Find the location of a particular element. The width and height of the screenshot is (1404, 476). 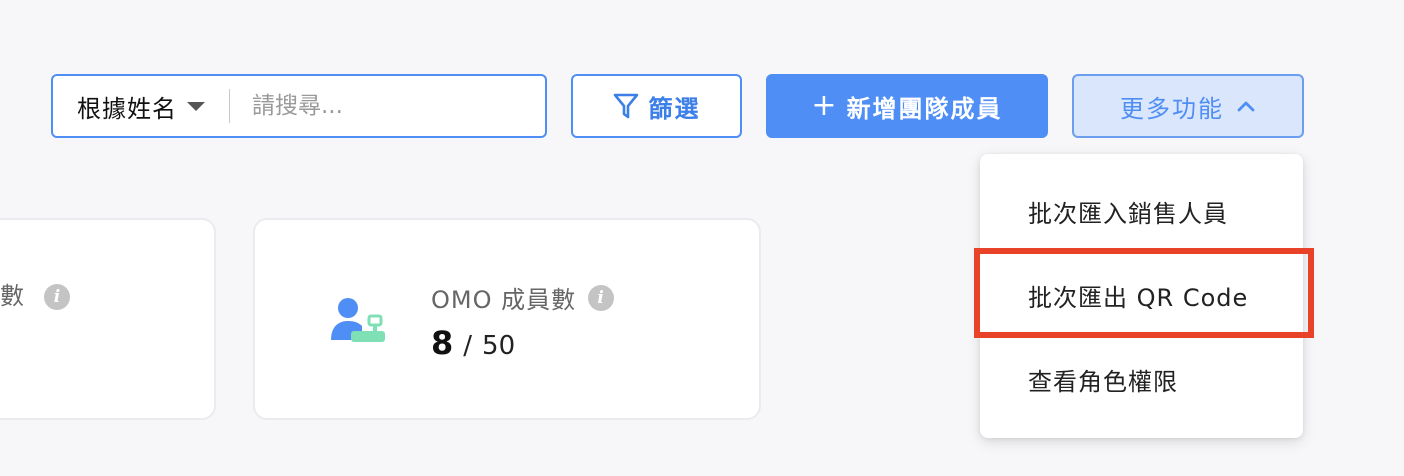

add-member-button: + 新增團隊成員 is located at coordinates (907, 106).